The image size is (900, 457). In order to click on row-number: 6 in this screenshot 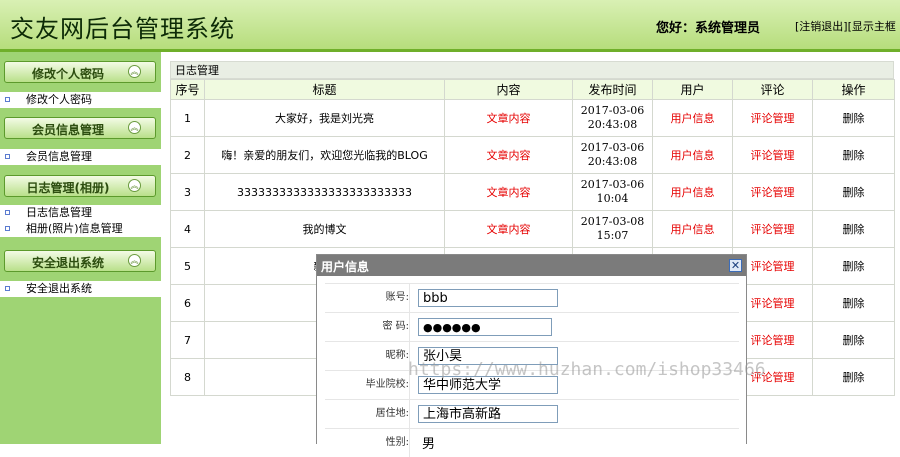, I will do `click(187, 303)`.